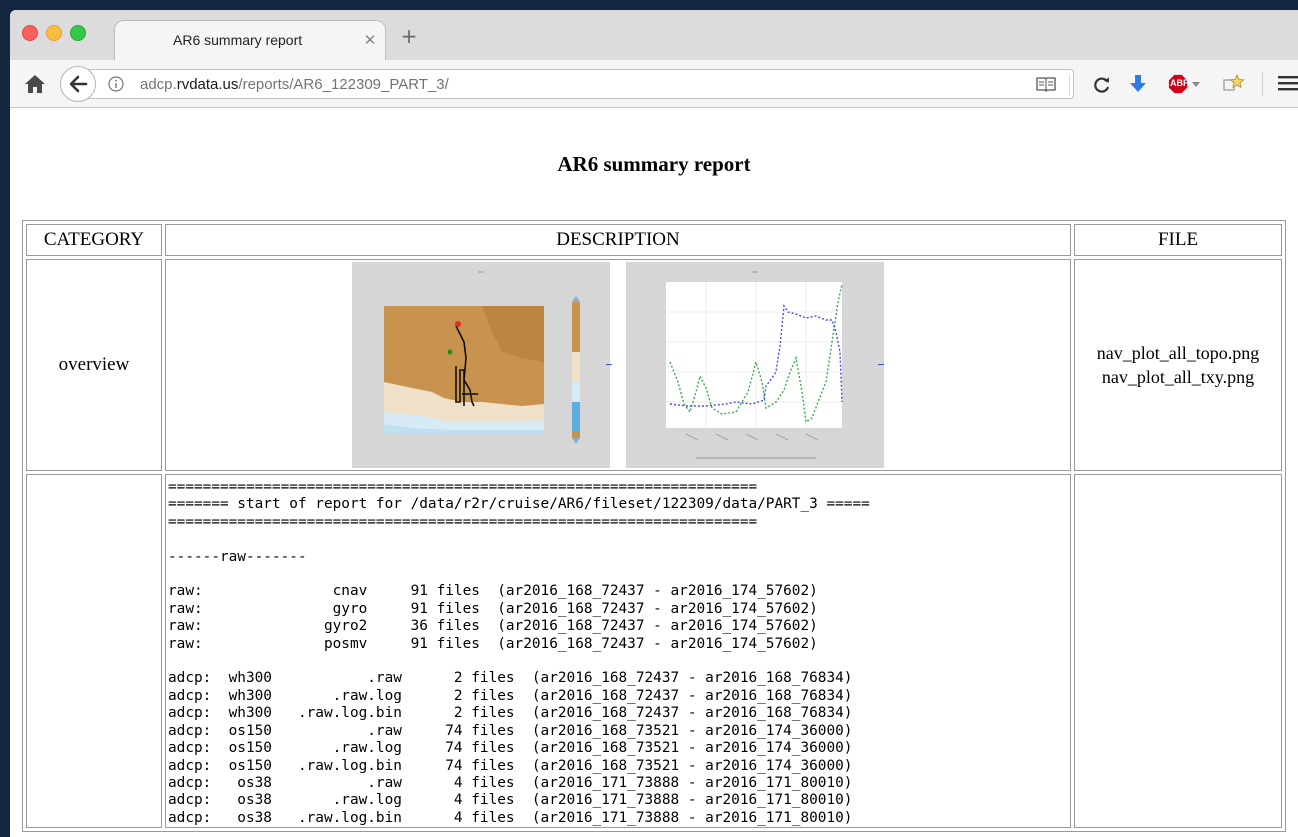 The width and height of the screenshot is (1298, 837). I want to click on reload-icon, so click(1102, 85).